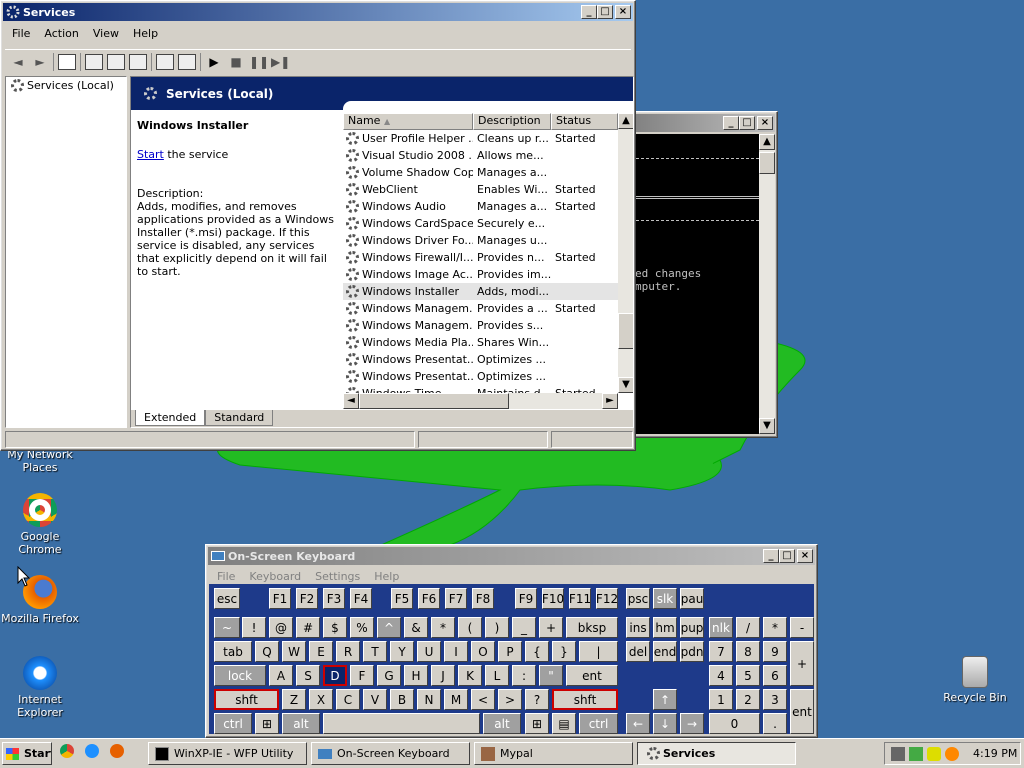  I want to click on osk-key: ←, so click(638, 723).